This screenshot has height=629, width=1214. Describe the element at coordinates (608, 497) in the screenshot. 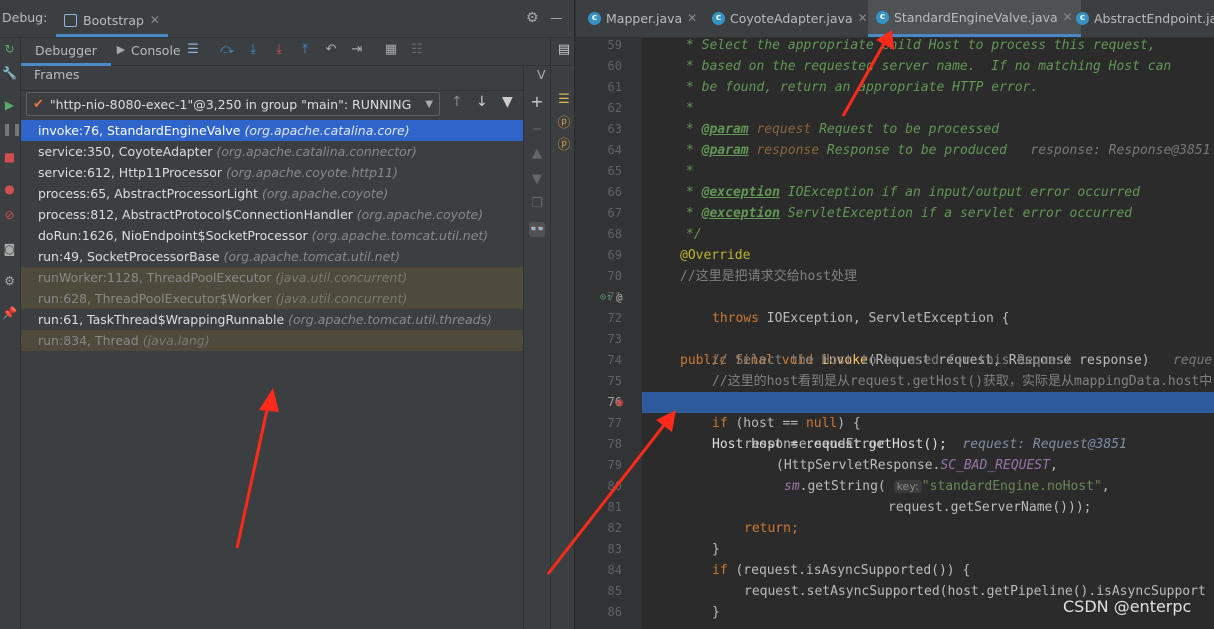

I see `arrow-code-line` at that location.